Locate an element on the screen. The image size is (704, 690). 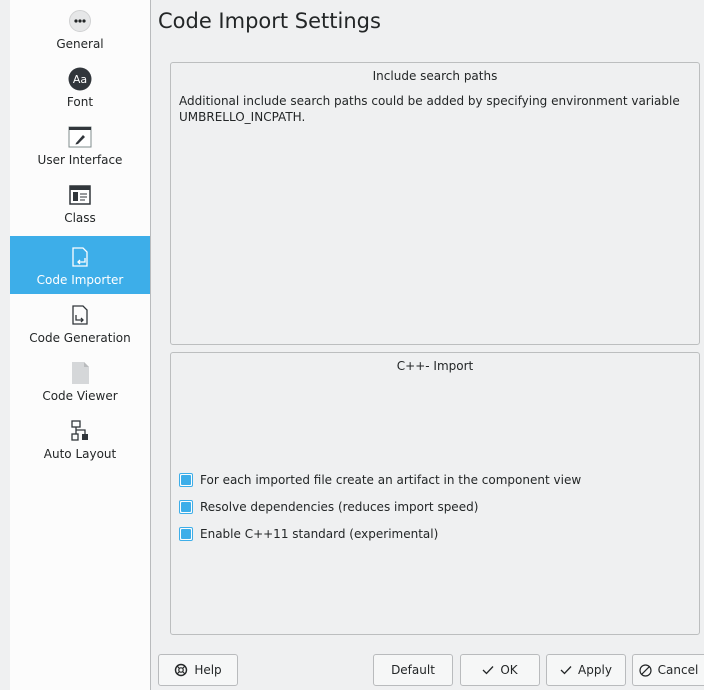
sidebar-item-user-interface: User Interface is located at coordinates (80, 145).